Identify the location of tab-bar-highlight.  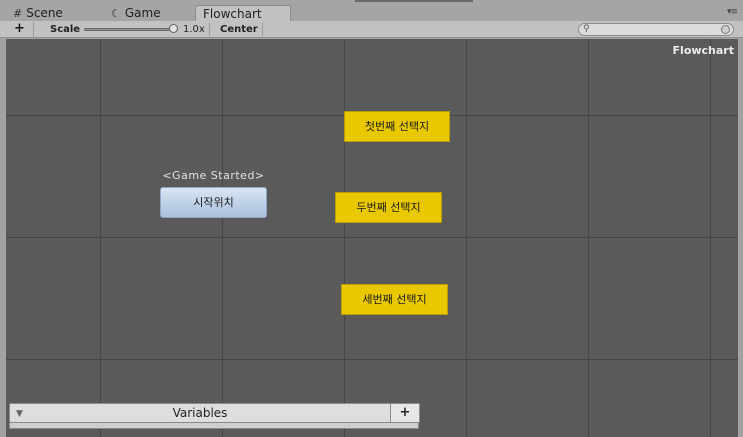
(414, 1).